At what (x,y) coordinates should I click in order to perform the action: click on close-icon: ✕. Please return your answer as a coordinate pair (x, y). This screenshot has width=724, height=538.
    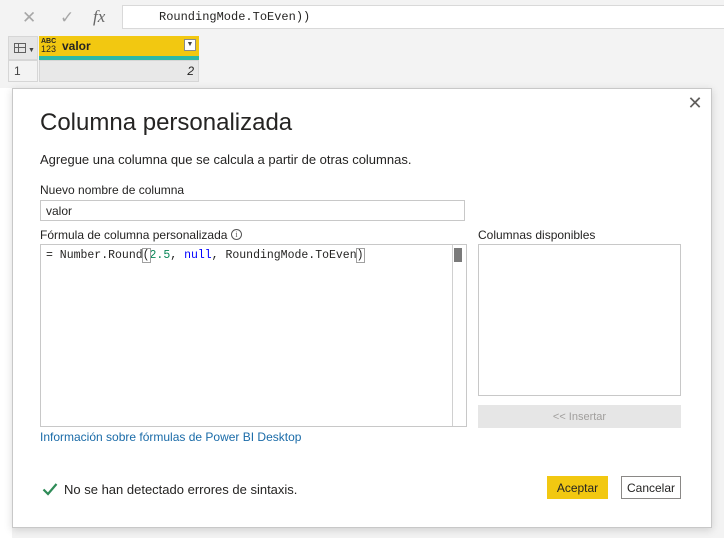
    Looking at the image, I should click on (29, 18).